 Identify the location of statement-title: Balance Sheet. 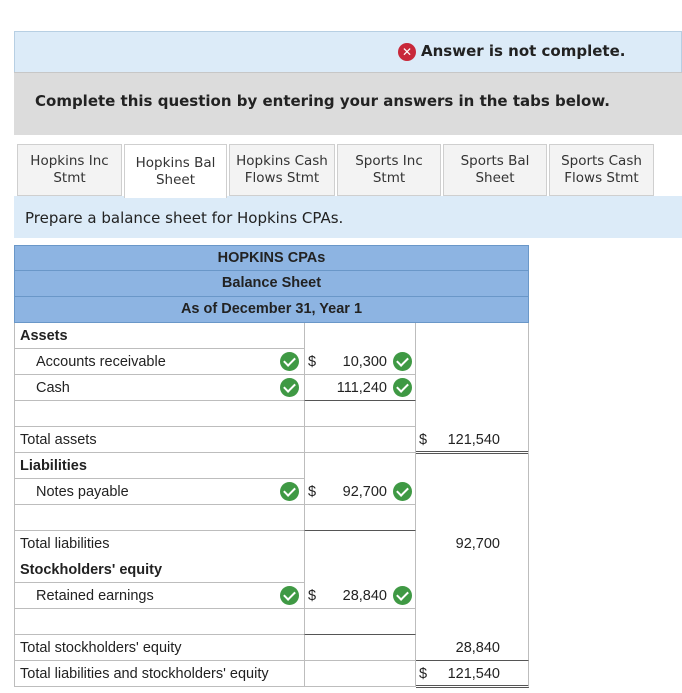
(271, 284).